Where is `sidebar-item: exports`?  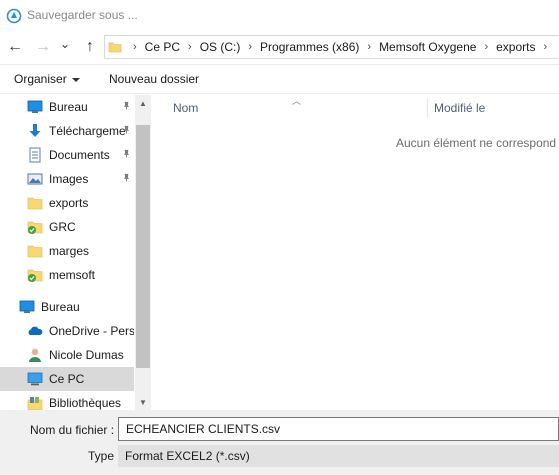 sidebar-item: exports is located at coordinates (67, 203).